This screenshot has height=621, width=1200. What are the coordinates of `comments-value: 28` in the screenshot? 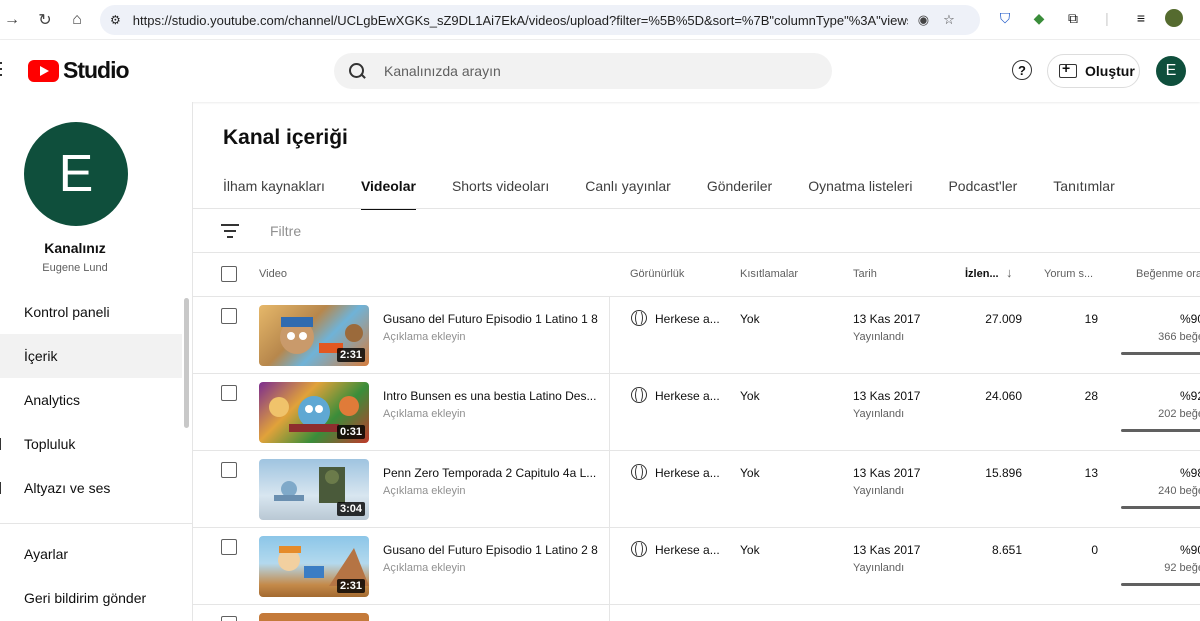 It's located at (1091, 396).